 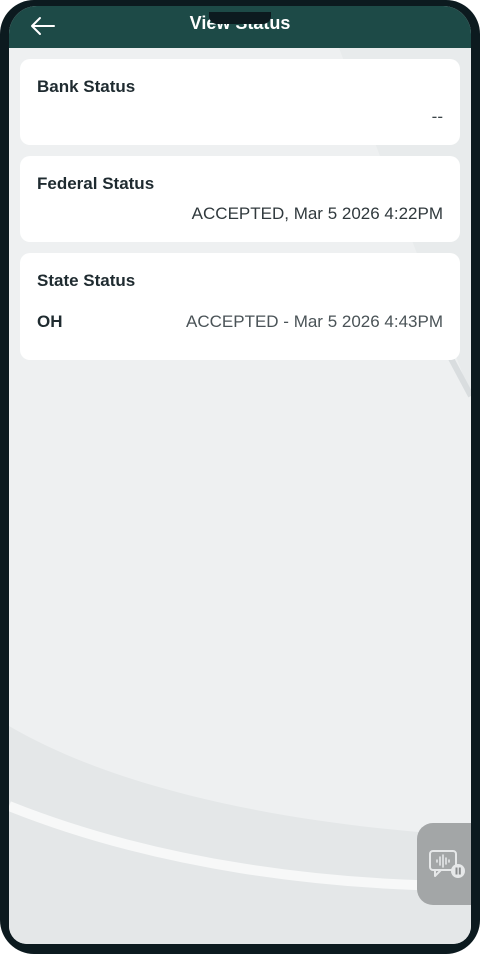 What do you see at coordinates (86, 86) in the screenshot?
I see `bank-status-title: Bank Status` at bounding box center [86, 86].